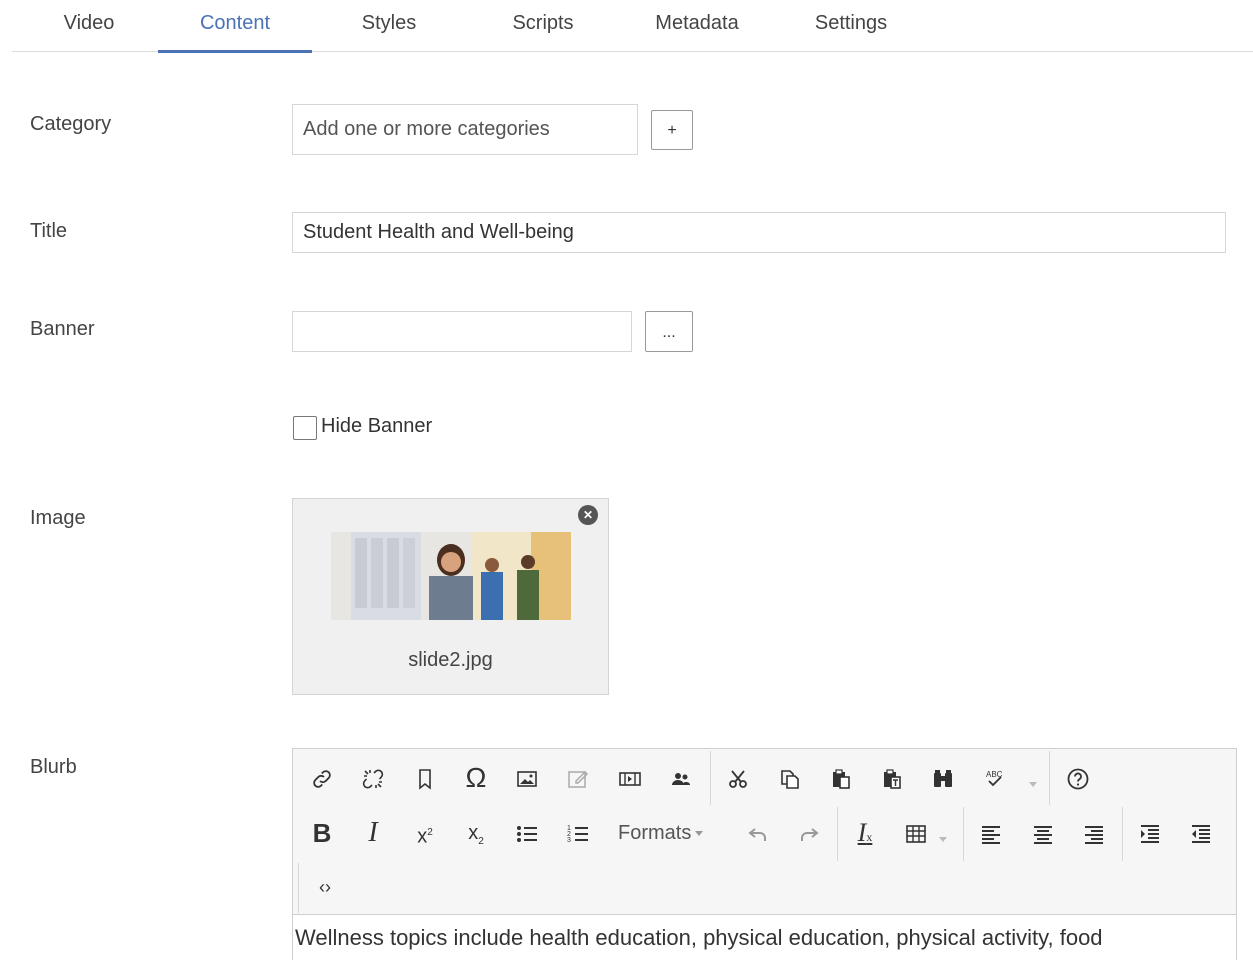 The height and width of the screenshot is (960, 1253). I want to click on bullet-list-icon, so click(527, 833).